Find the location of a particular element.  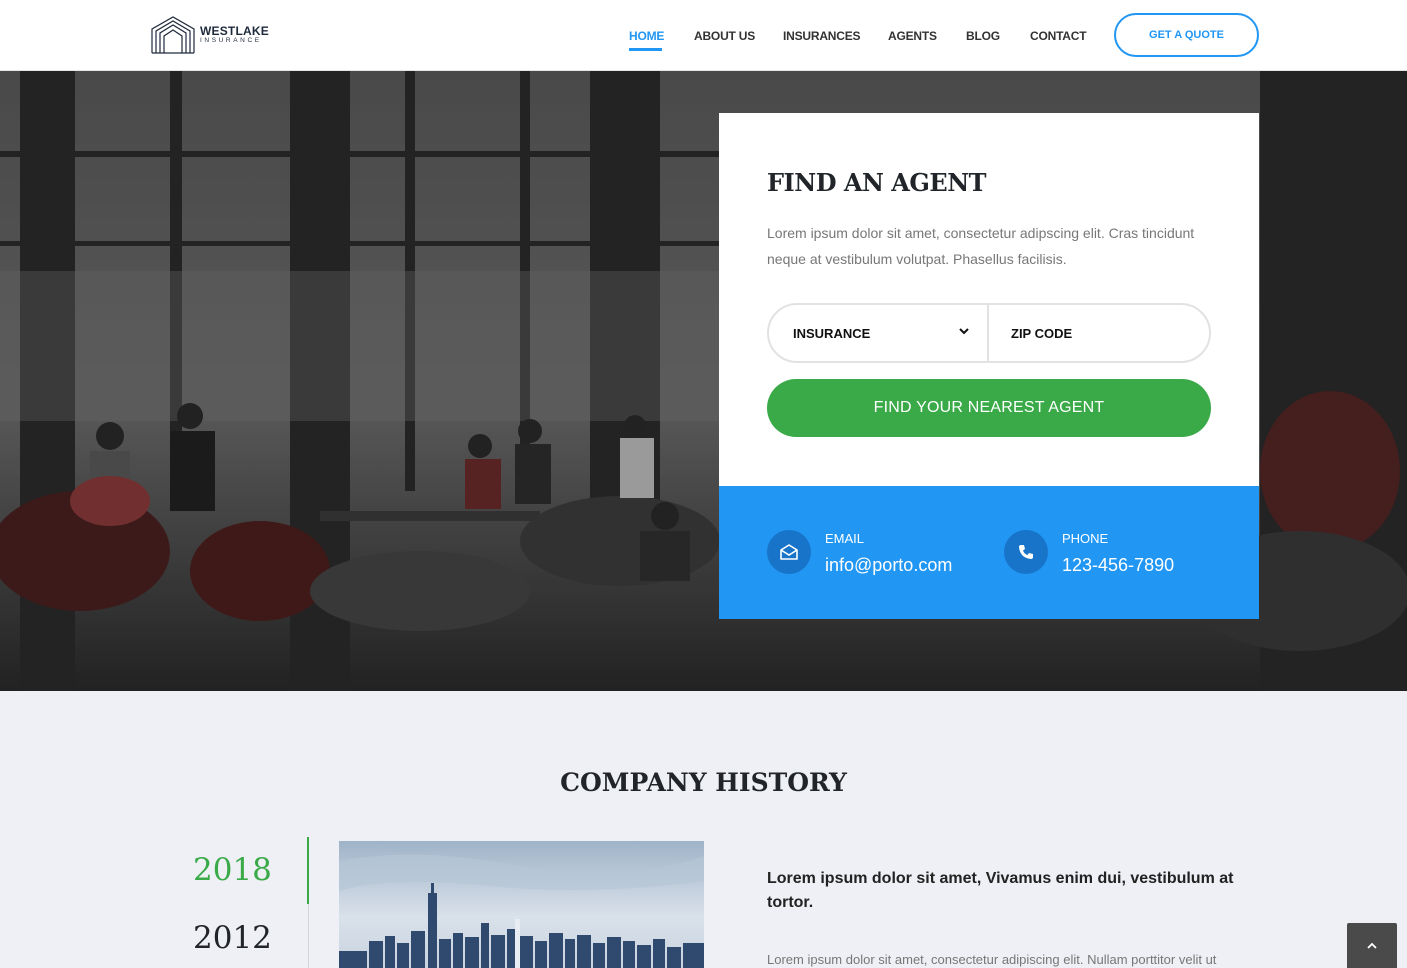

agent-search-form: INSURANCE ZIP CODE is located at coordinates (989, 333).